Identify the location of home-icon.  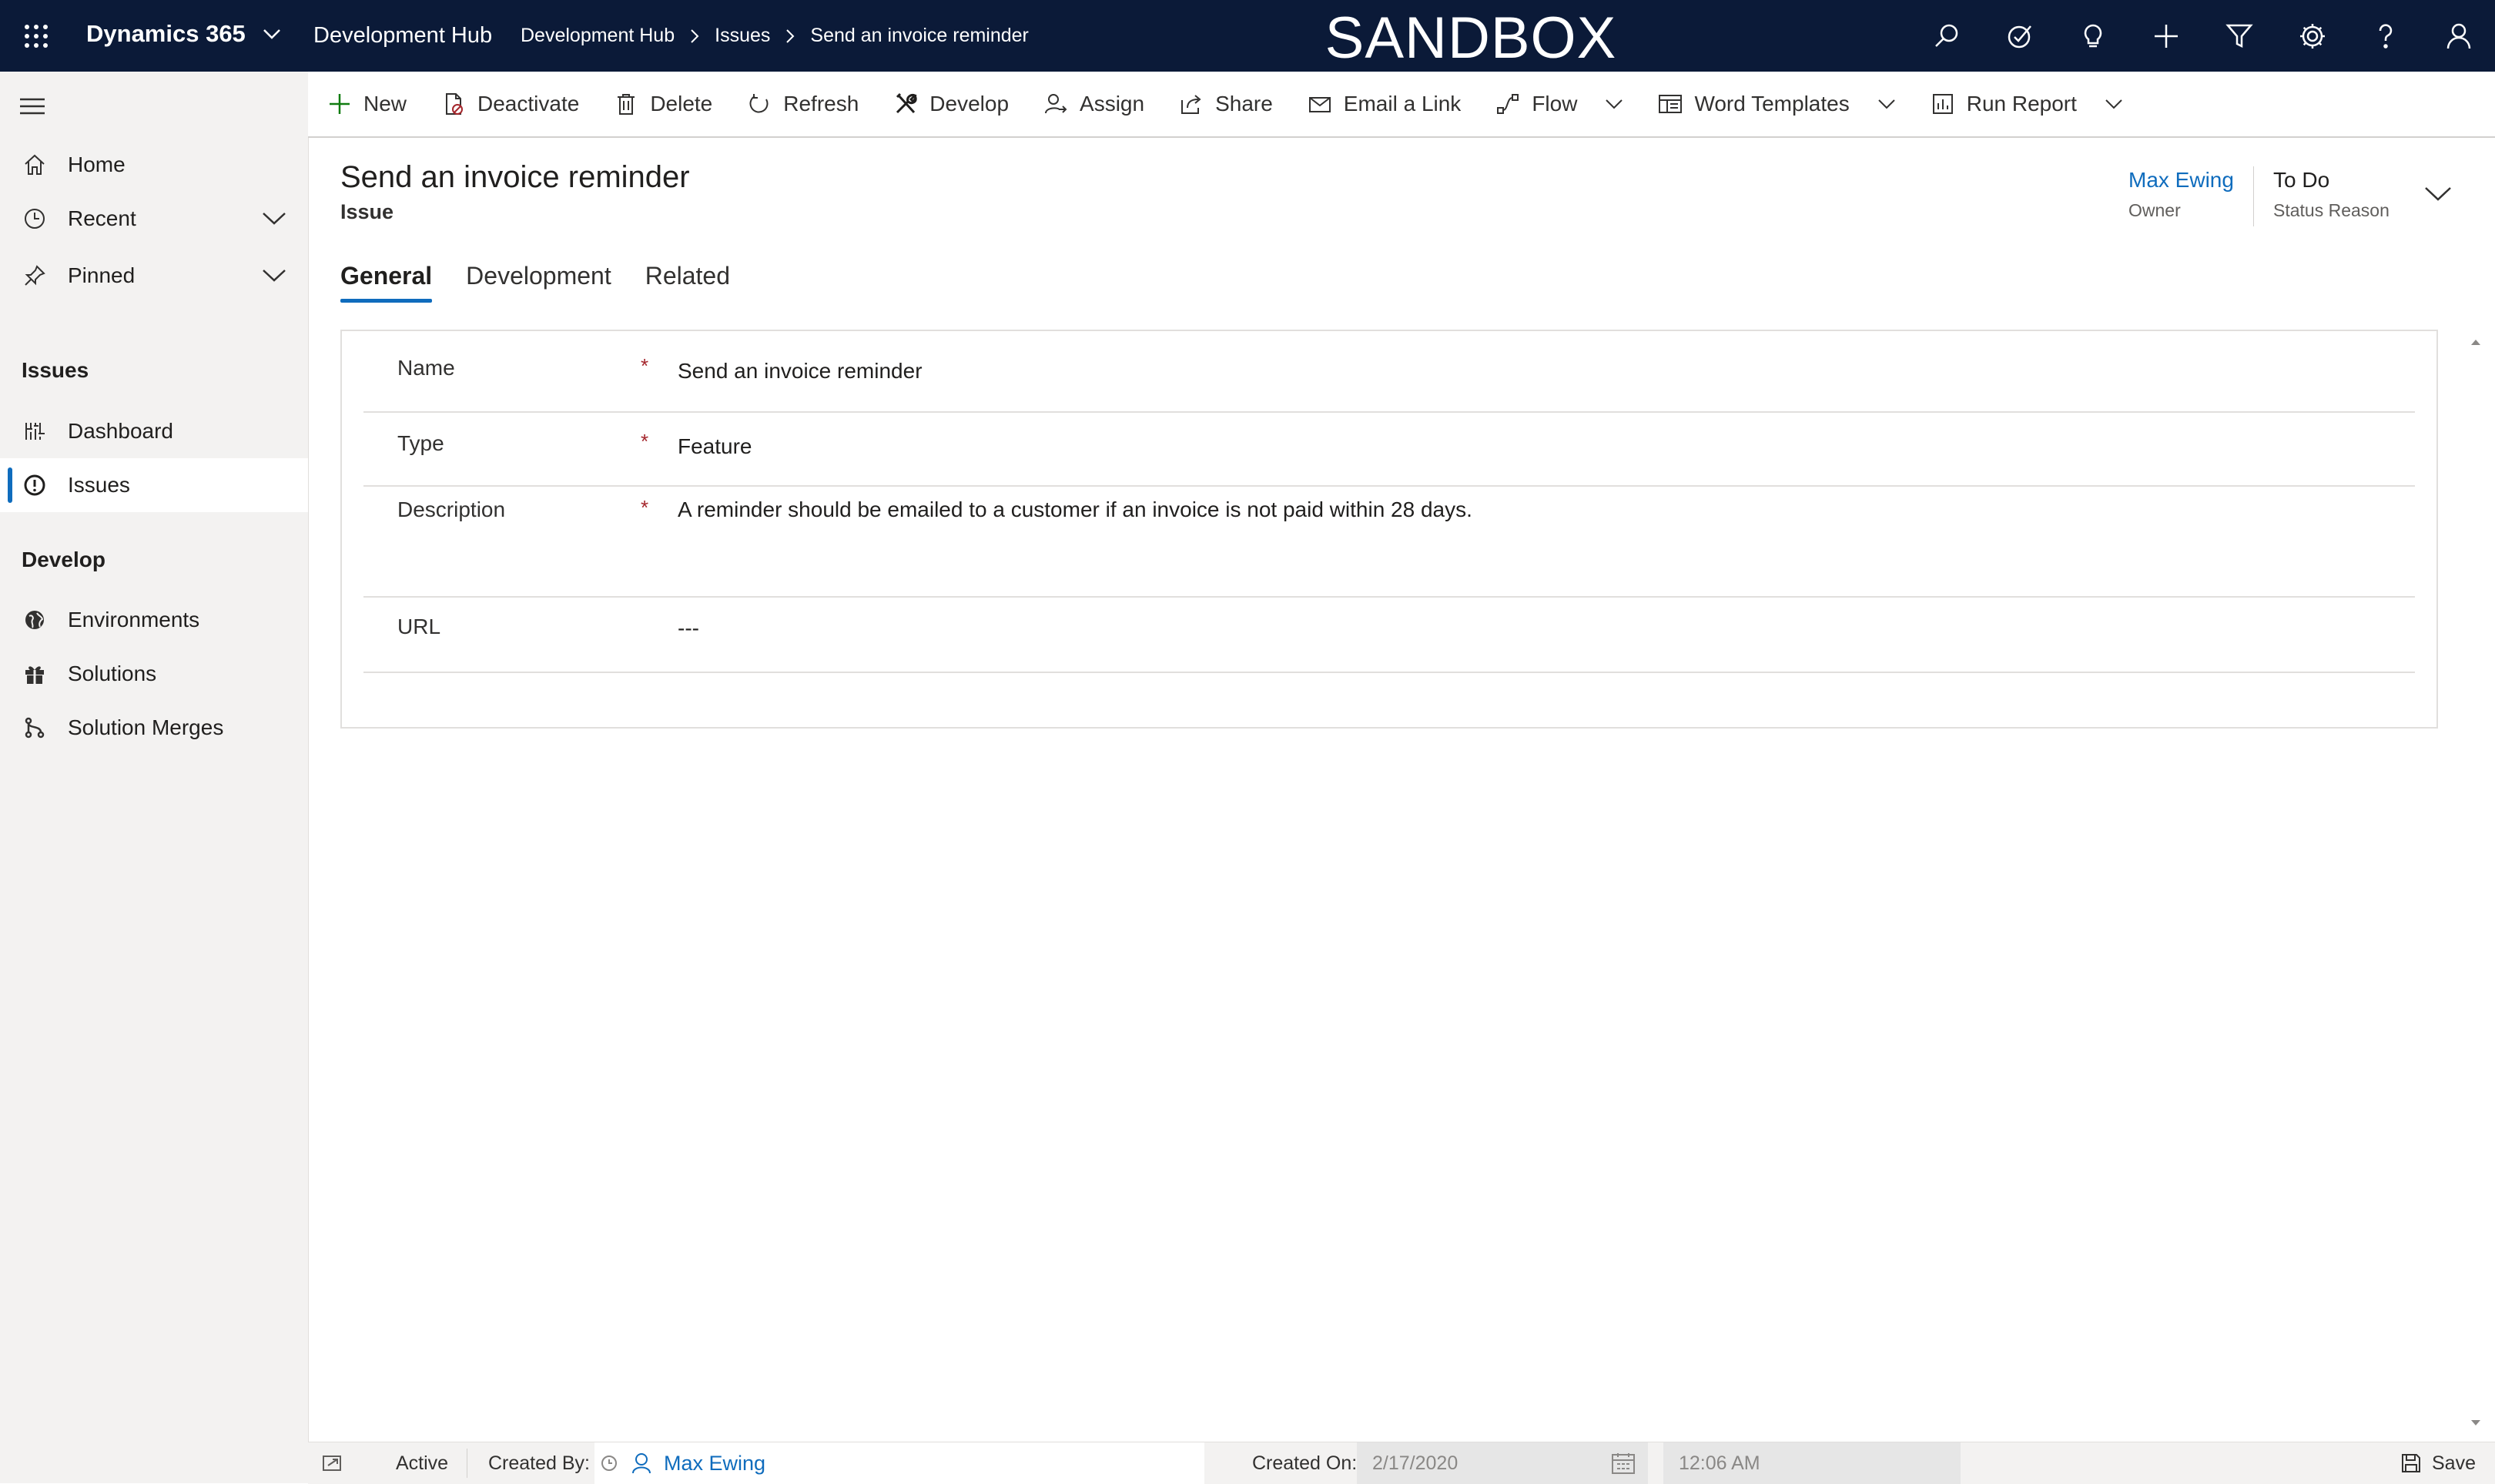
(35, 165).